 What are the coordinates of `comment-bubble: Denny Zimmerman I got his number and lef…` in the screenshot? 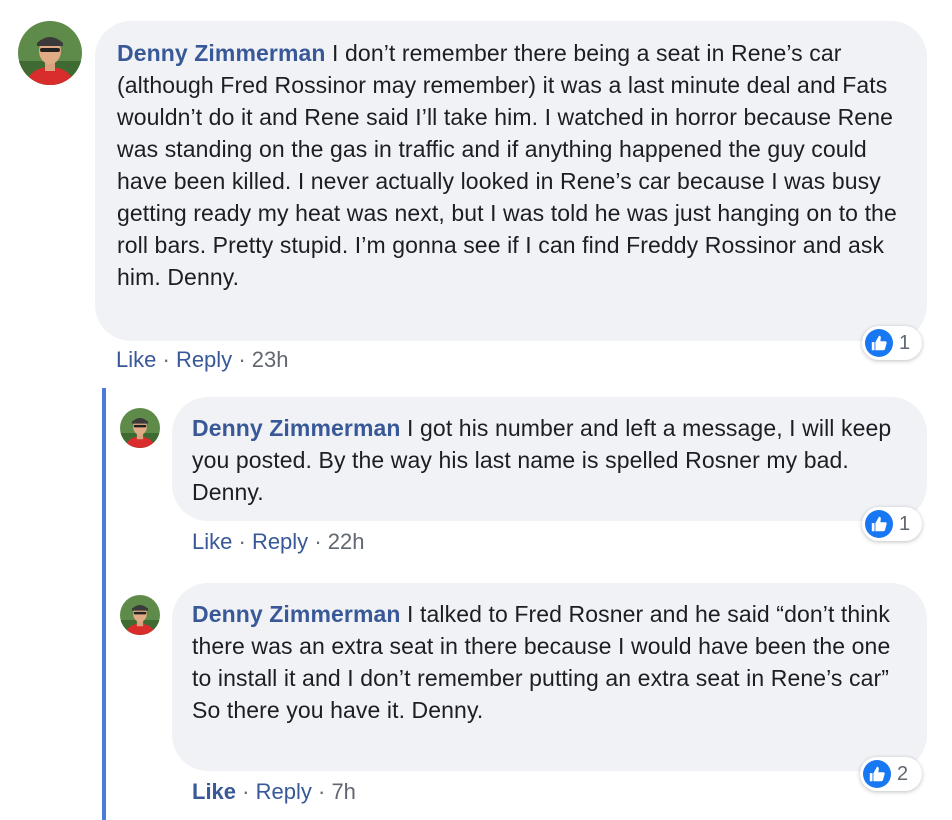 It's located at (549, 459).